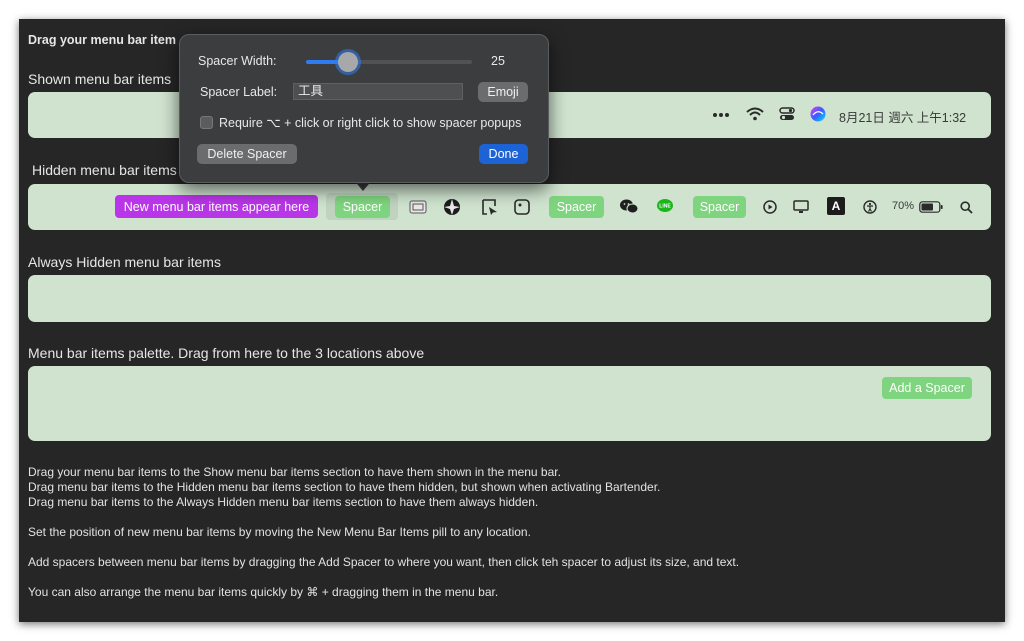 This screenshot has width=1024, height=641. I want to click on spacer-width-value: 25, so click(498, 61).